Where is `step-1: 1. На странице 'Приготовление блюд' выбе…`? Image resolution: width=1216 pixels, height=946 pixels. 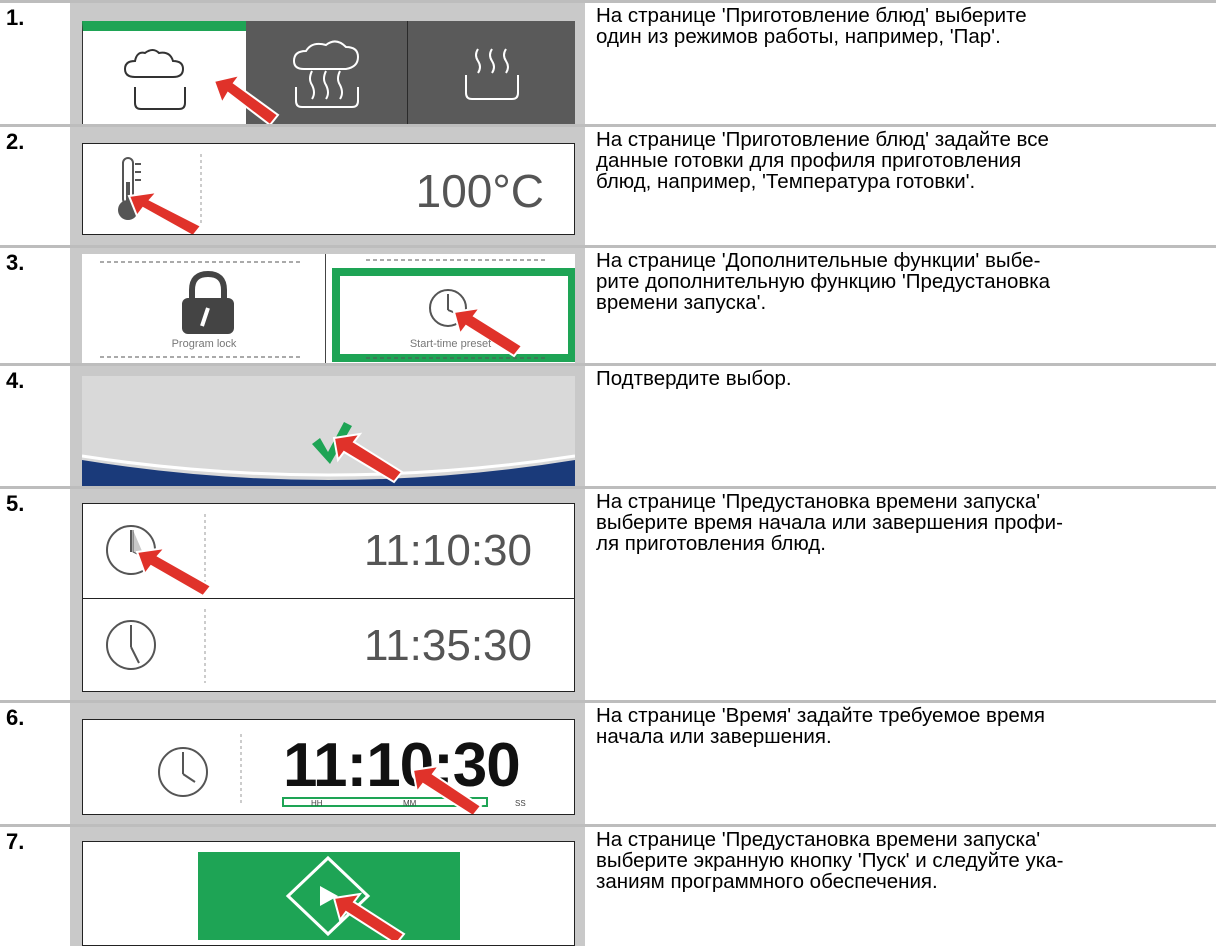
step-1: 1. На странице 'Приготовление блюд' выбе… is located at coordinates (608, 63).